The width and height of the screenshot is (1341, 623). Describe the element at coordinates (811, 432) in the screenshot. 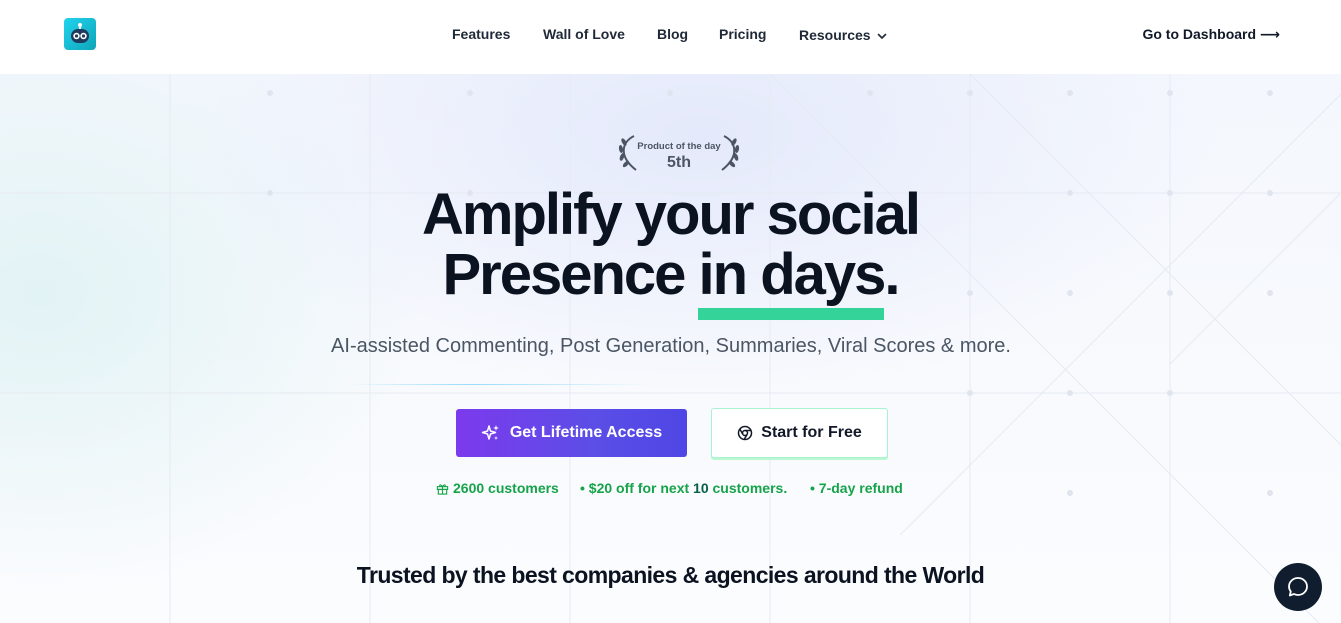

I see `start-for-free-label: Start for Free` at that location.